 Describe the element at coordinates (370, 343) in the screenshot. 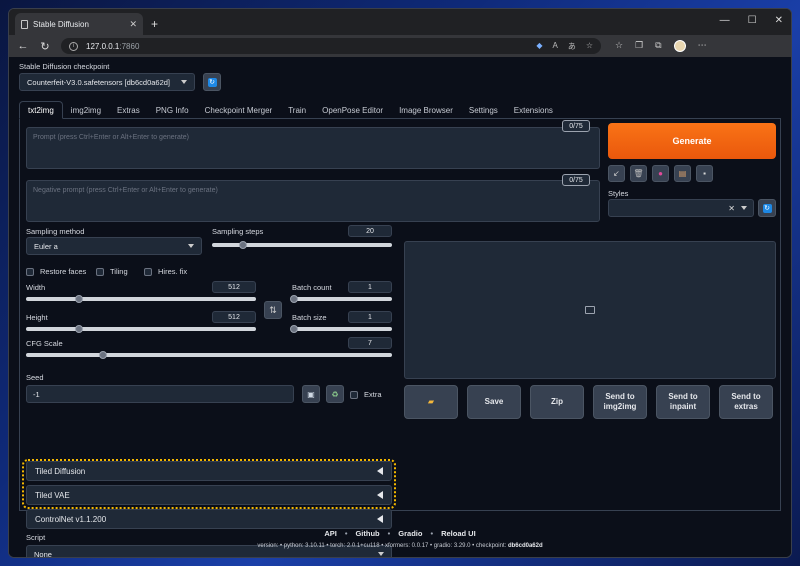

I see `cfg-scale-input: 7` at that location.